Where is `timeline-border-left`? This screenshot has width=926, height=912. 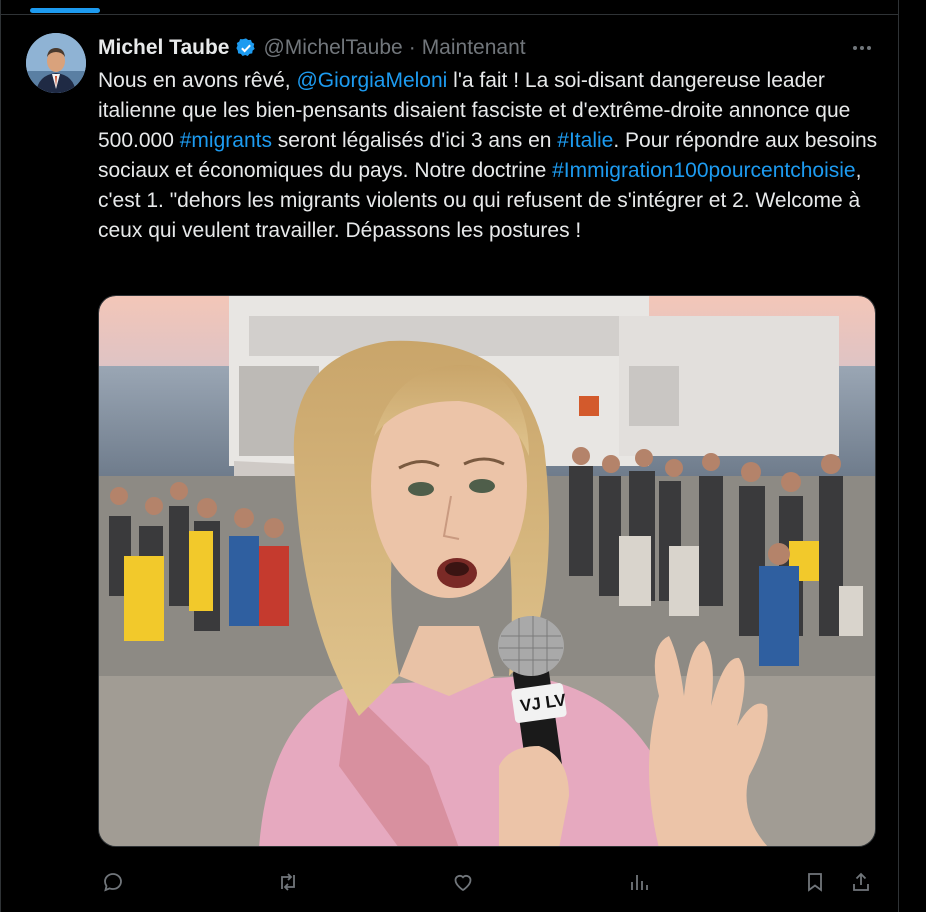
timeline-border-left is located at coordinates (0, 456).